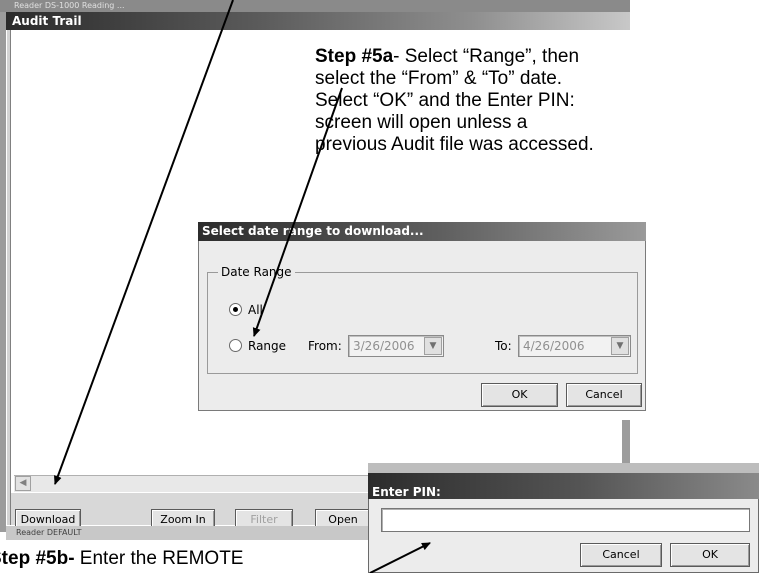 The height and width of the screenshot is (573, 759). What do you see at coordinates (400, 557) in the screenshot?
I see `arrow-to-pin-input` at bounding box center [400, 557].